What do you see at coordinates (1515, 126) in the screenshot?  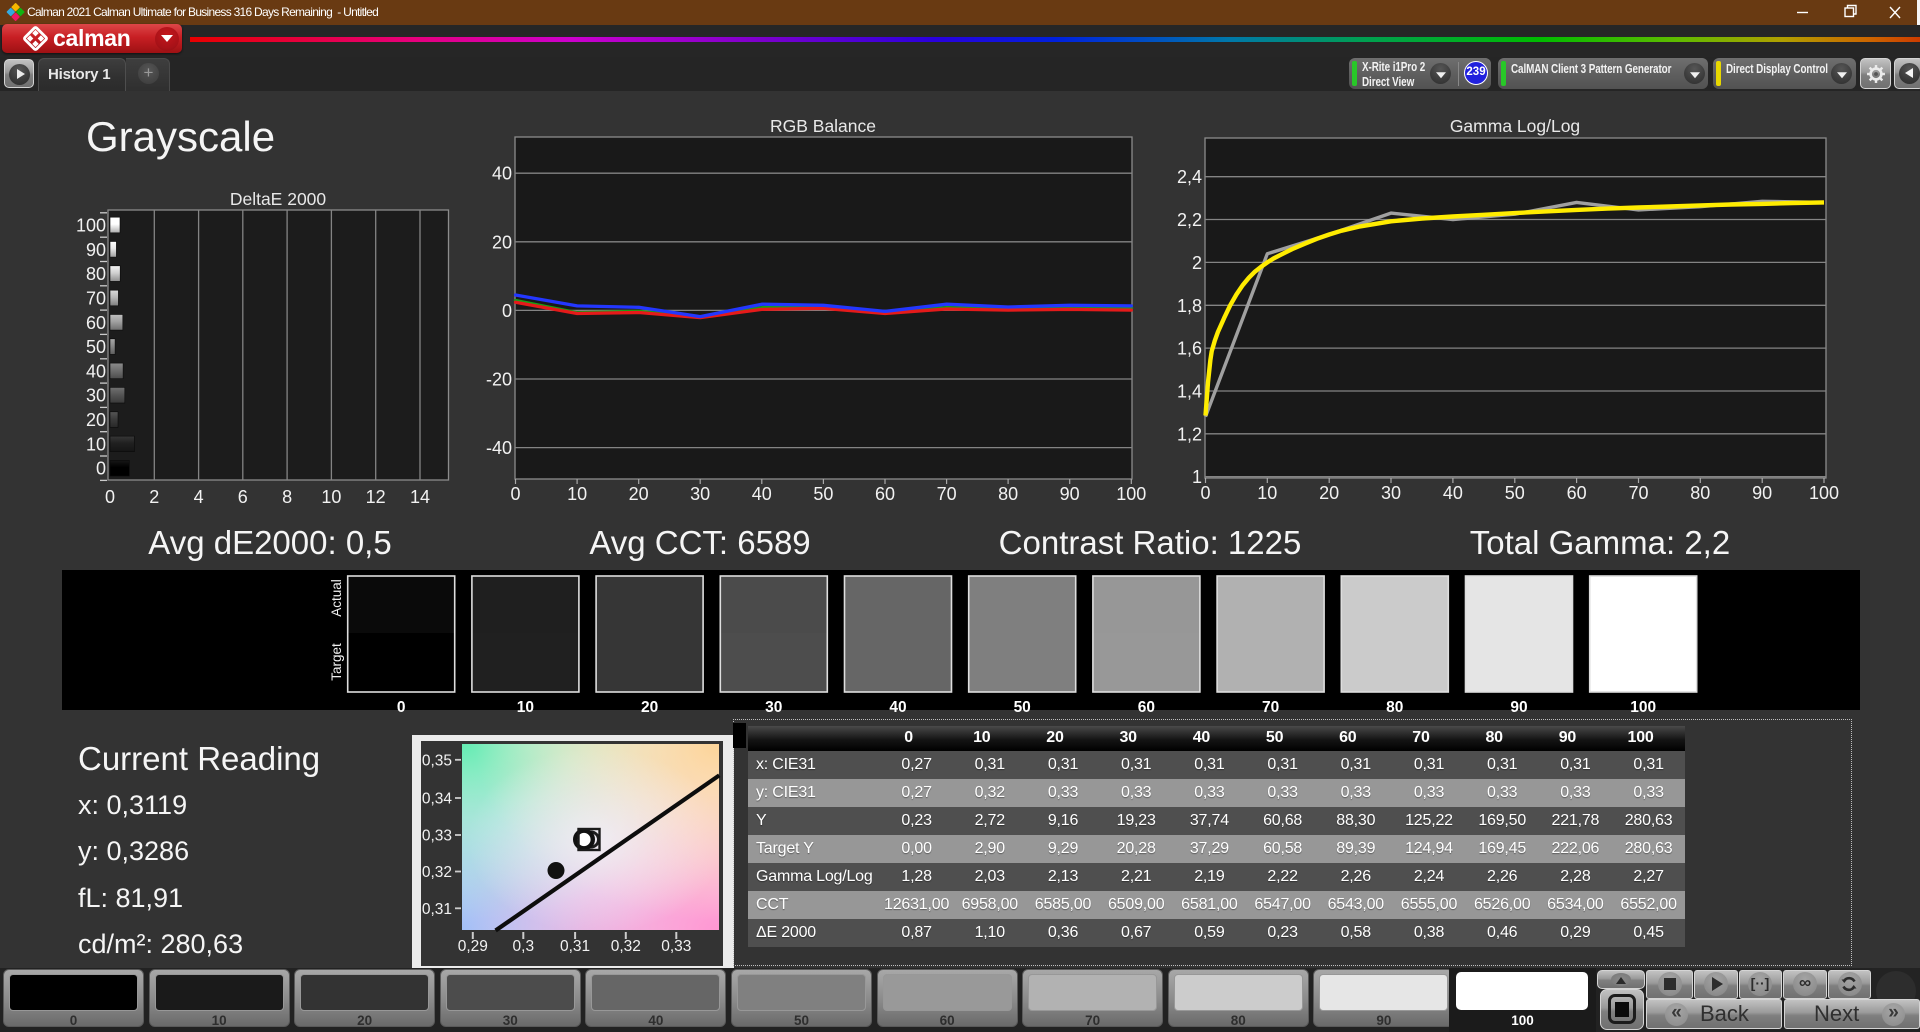 I see `svg-text: Gamma Log/Log` at bounding box center [1515, 126].